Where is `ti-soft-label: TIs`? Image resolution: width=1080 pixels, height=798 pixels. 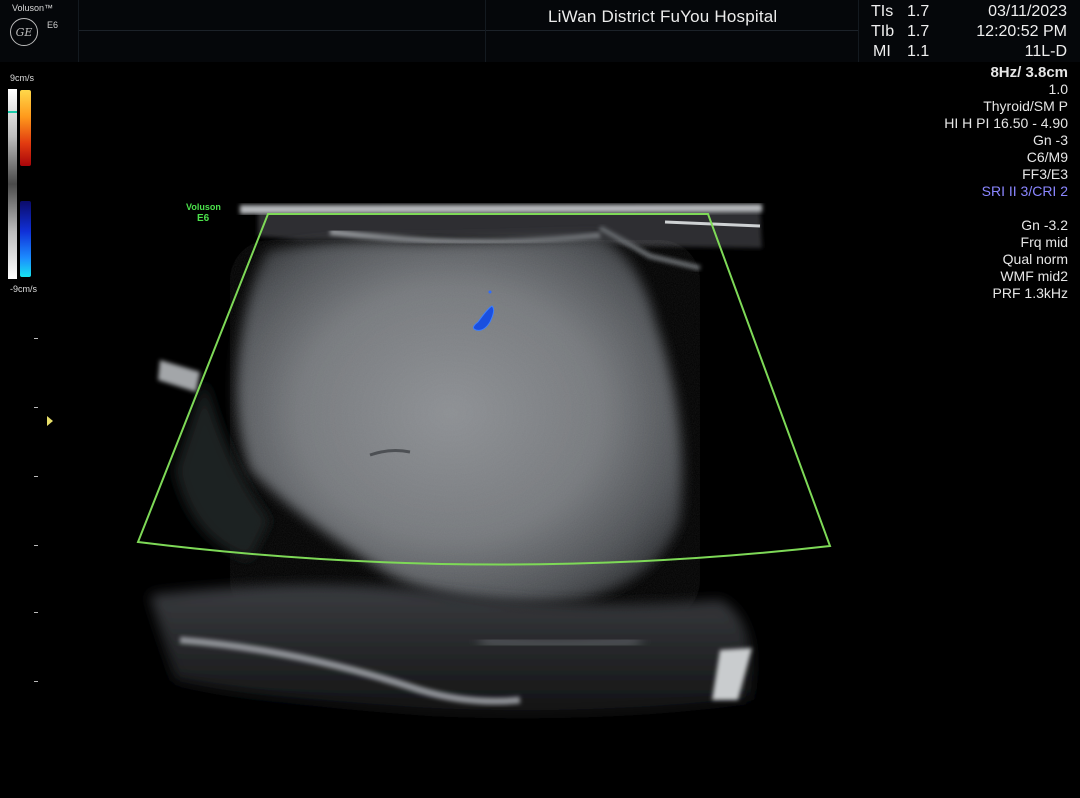 ti-soft-label: TIs is located at coordinates (882, 11).